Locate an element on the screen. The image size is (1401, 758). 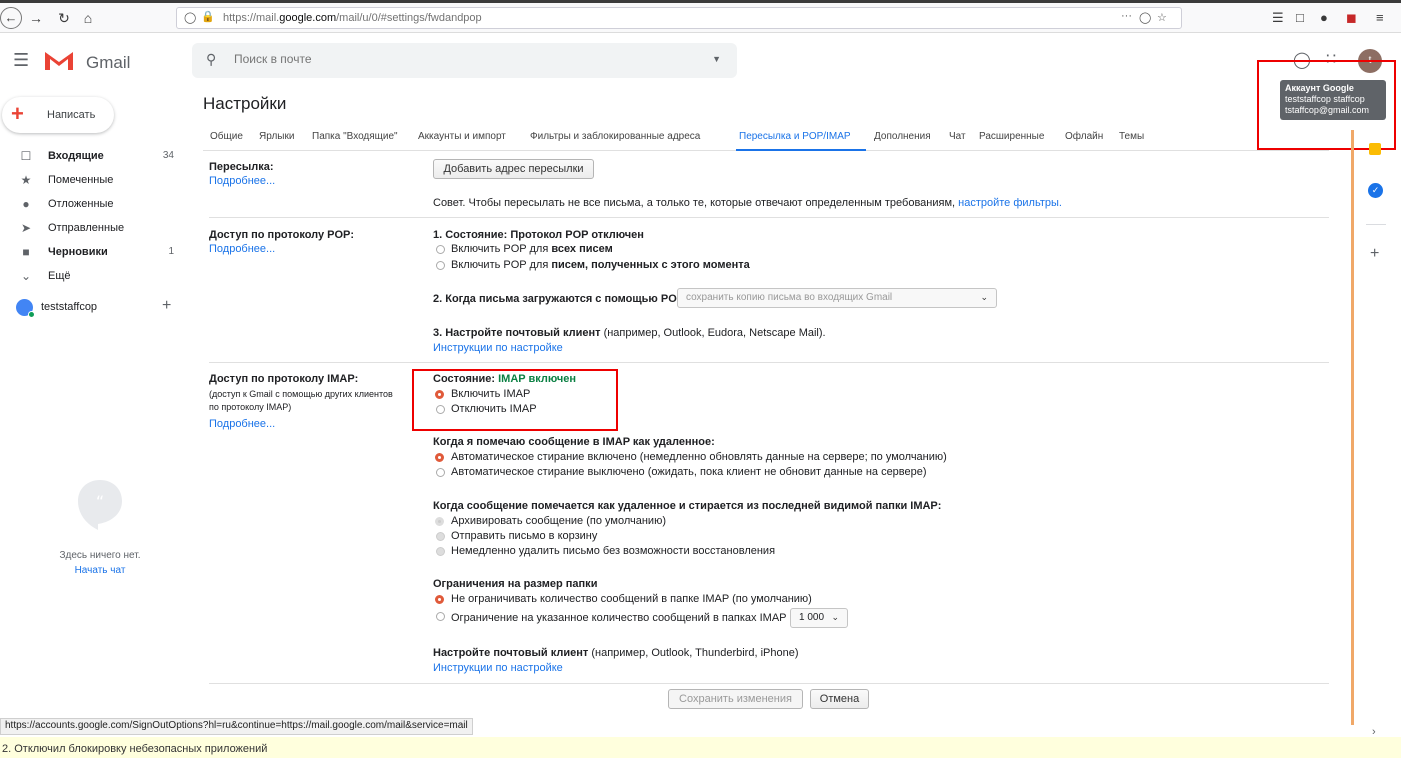
search-options-icon: ▼ is located at coordinates (716, 59).